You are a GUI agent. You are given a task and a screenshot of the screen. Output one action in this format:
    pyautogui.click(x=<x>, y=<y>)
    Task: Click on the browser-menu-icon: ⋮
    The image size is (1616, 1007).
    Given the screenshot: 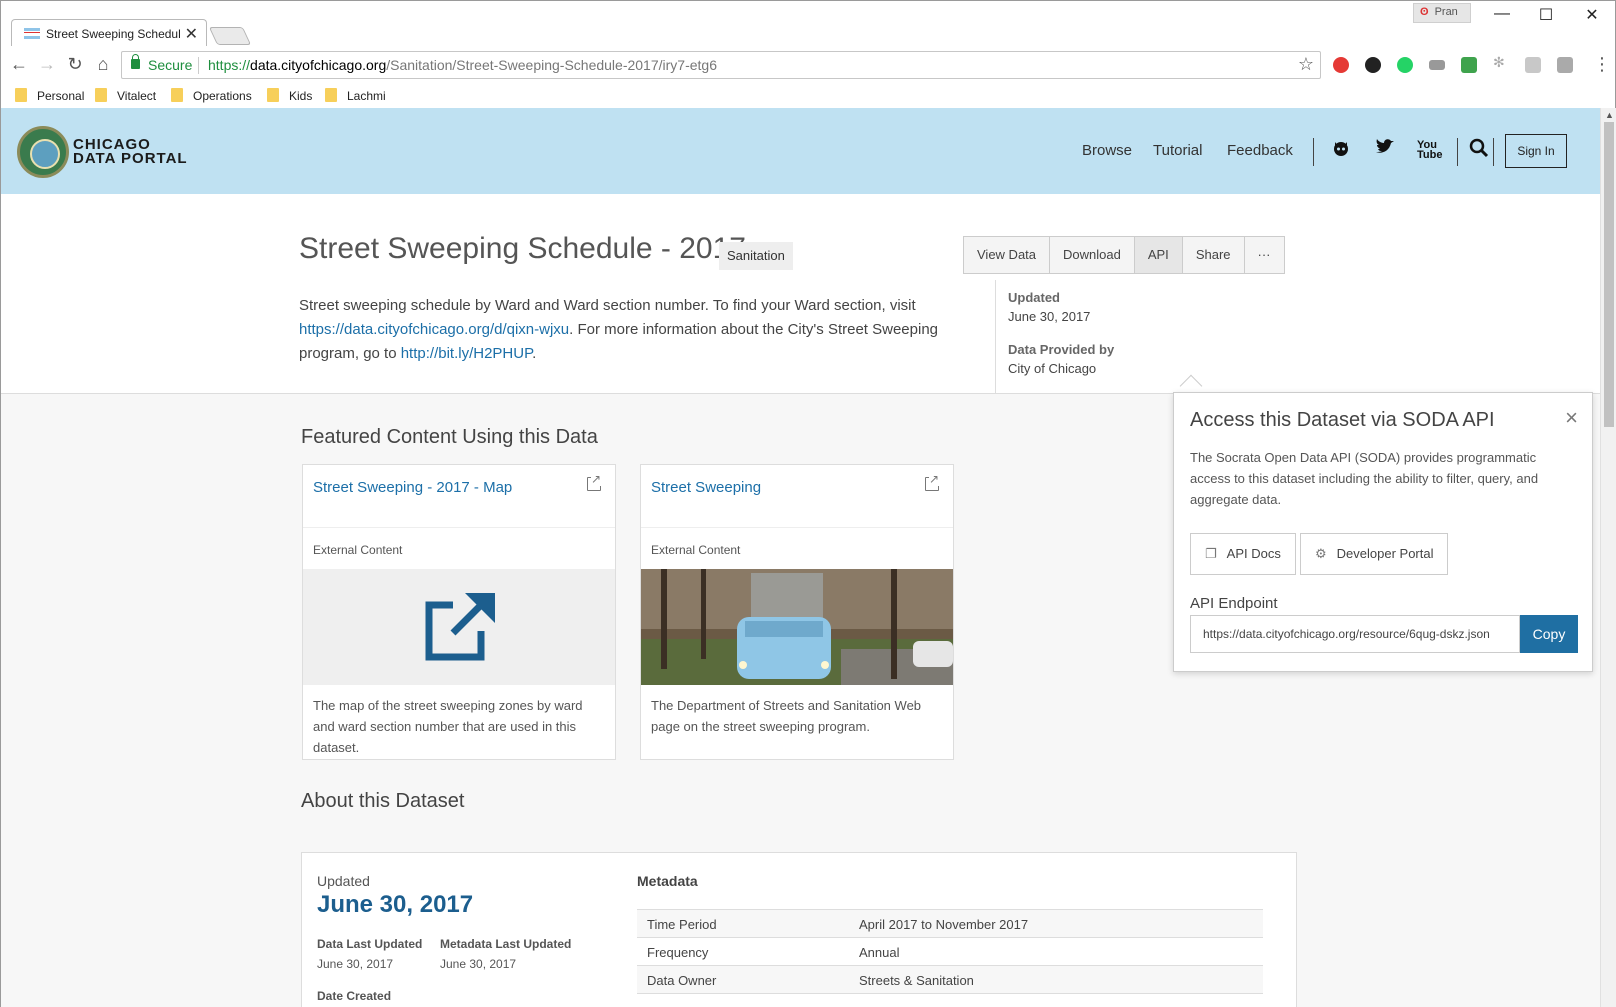 What is the action you would take?
    pyautogui.click(x=1602, y=64)
    